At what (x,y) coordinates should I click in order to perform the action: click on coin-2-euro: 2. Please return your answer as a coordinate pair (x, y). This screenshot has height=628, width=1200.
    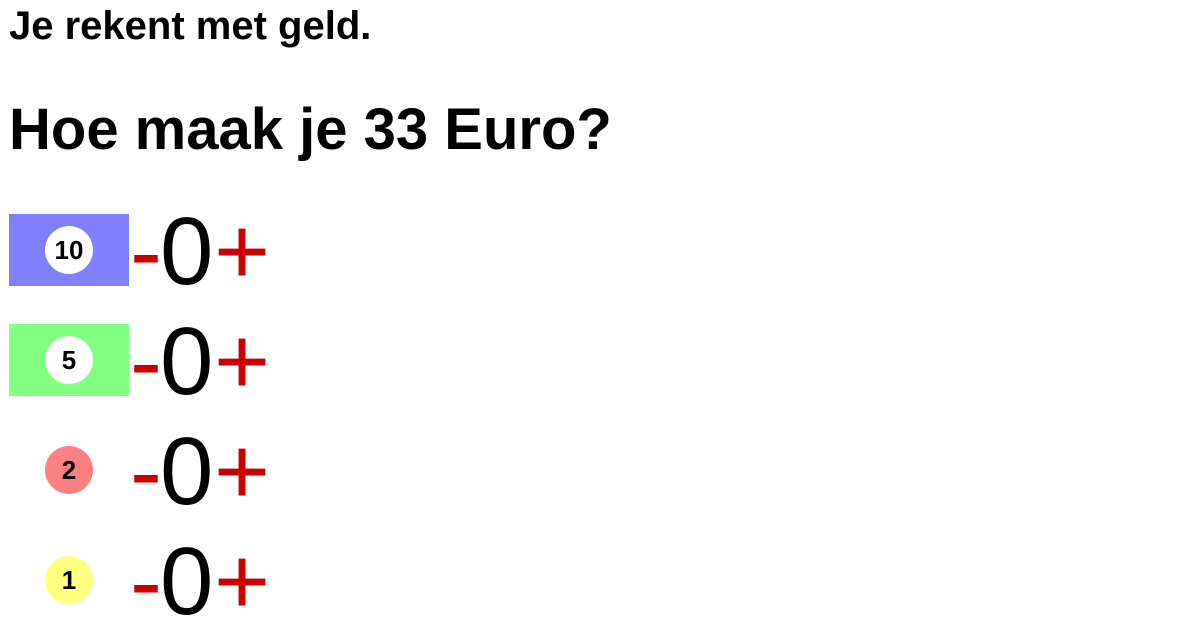
    Looking at the image, I should click on (69, 470).